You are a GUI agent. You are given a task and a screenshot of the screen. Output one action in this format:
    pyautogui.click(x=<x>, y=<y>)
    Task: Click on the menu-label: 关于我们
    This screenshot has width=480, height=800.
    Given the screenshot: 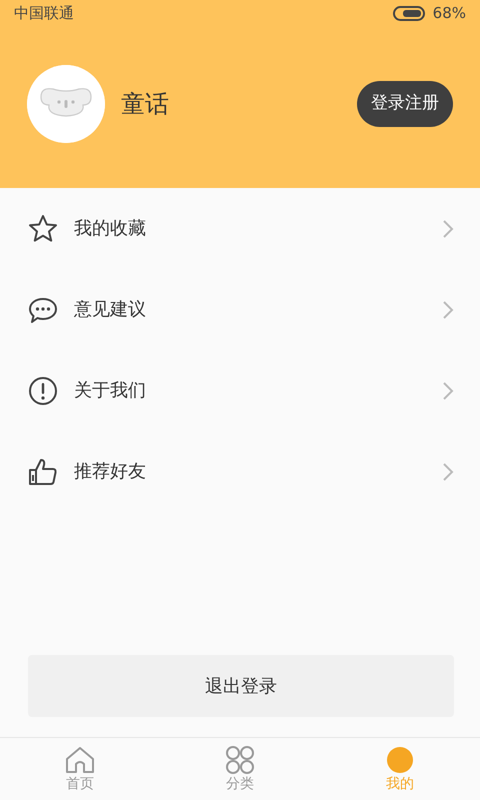 What is the action you would take?
    pyautogui.click(x=110, y=391)
    